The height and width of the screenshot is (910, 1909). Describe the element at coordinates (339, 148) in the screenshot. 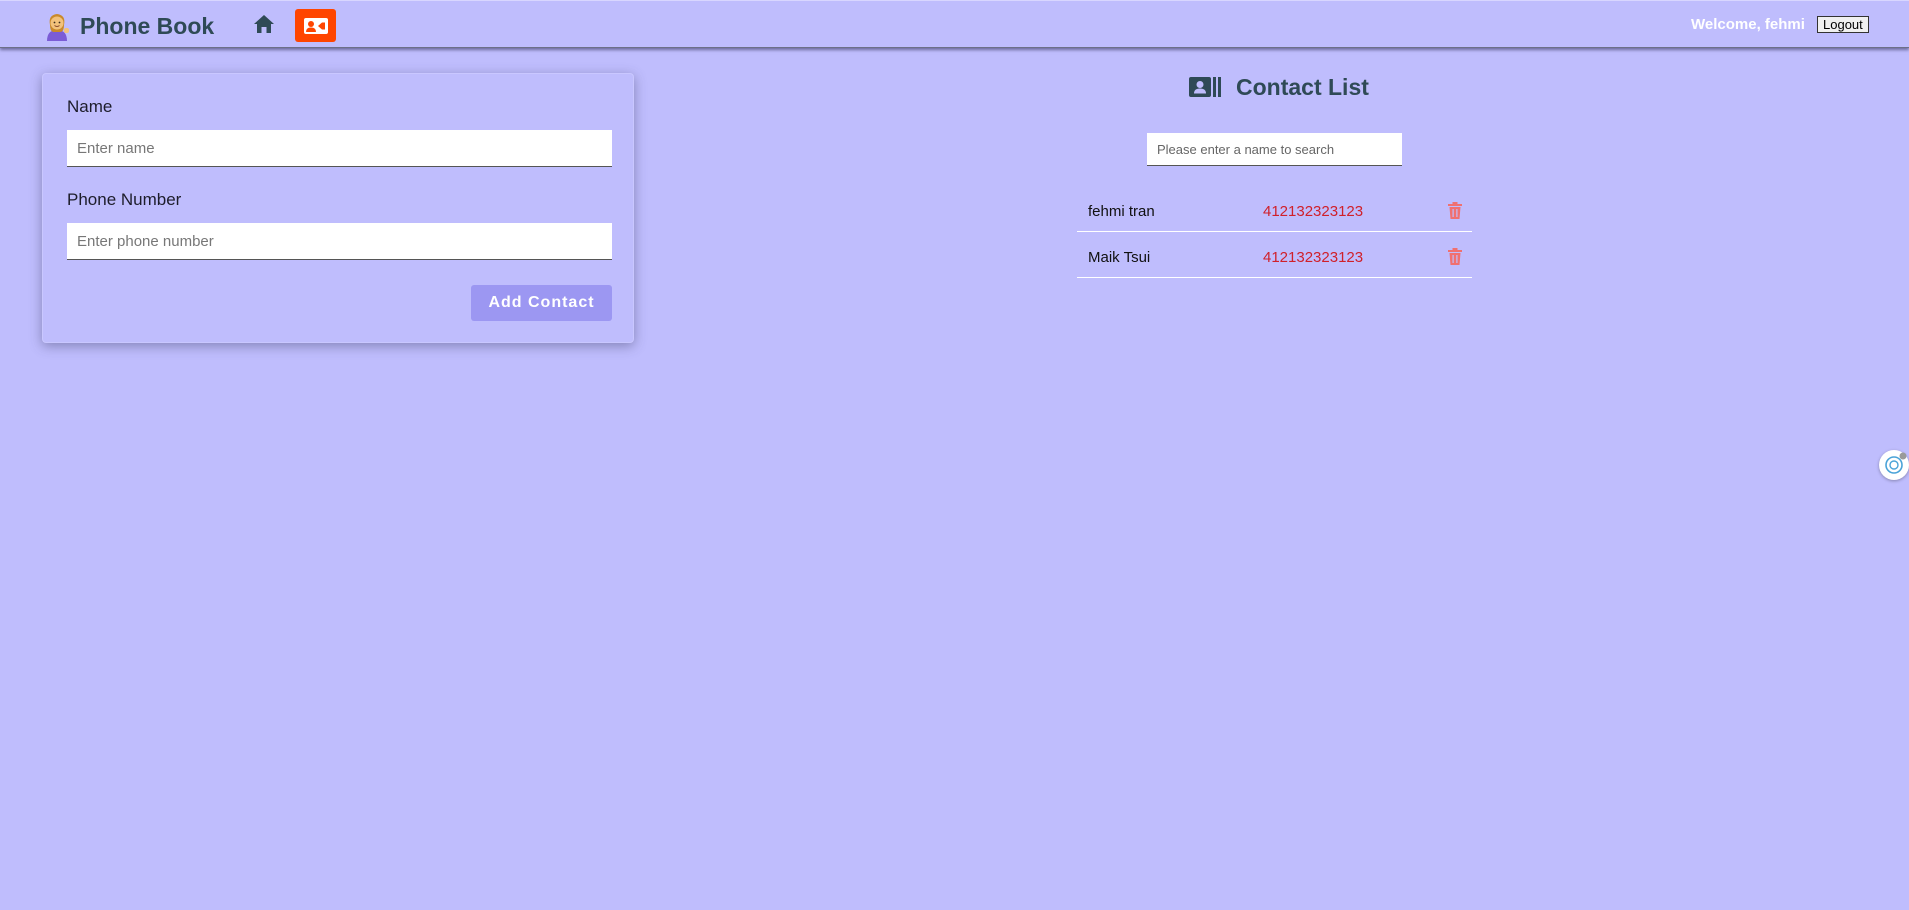

I see `name-input` at that location.